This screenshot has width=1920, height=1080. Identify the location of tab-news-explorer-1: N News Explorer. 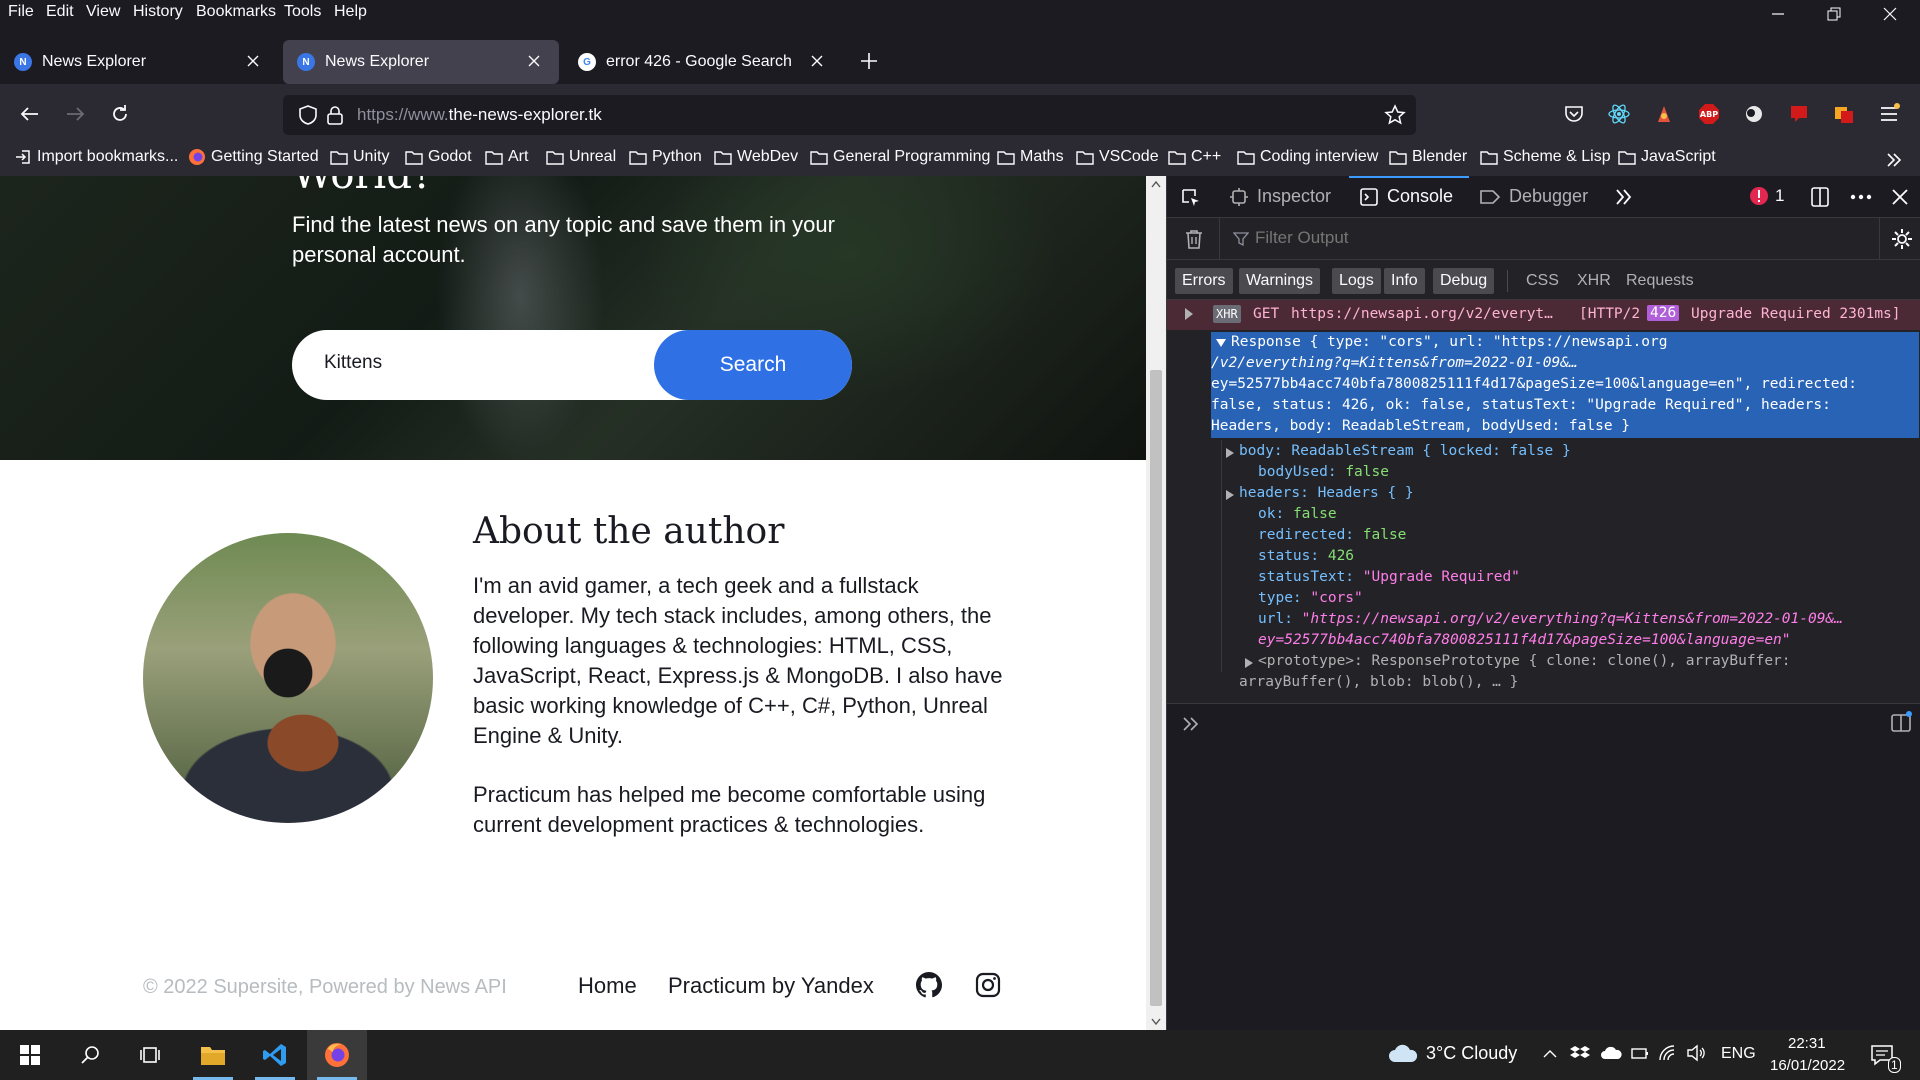
(139, 62).